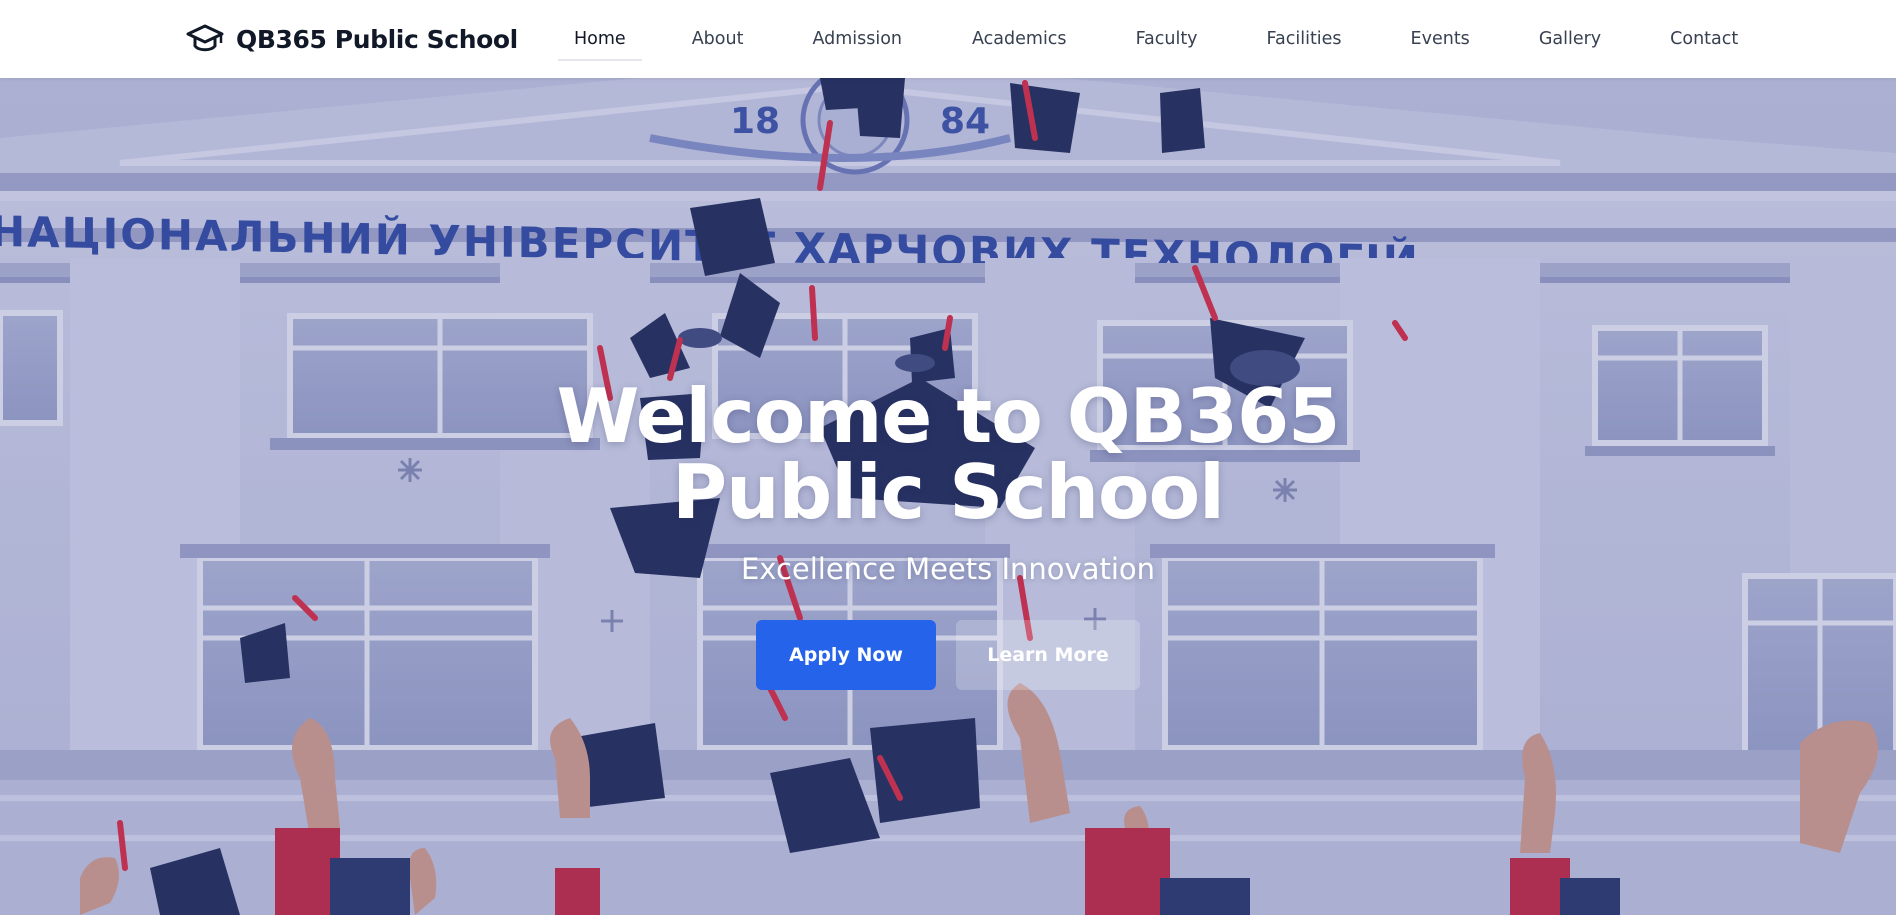  What do you see at coordinates (1570, 39) in the screenshot?
I see `nav-gallery: Gallery` at bounding box center [1570, 39].